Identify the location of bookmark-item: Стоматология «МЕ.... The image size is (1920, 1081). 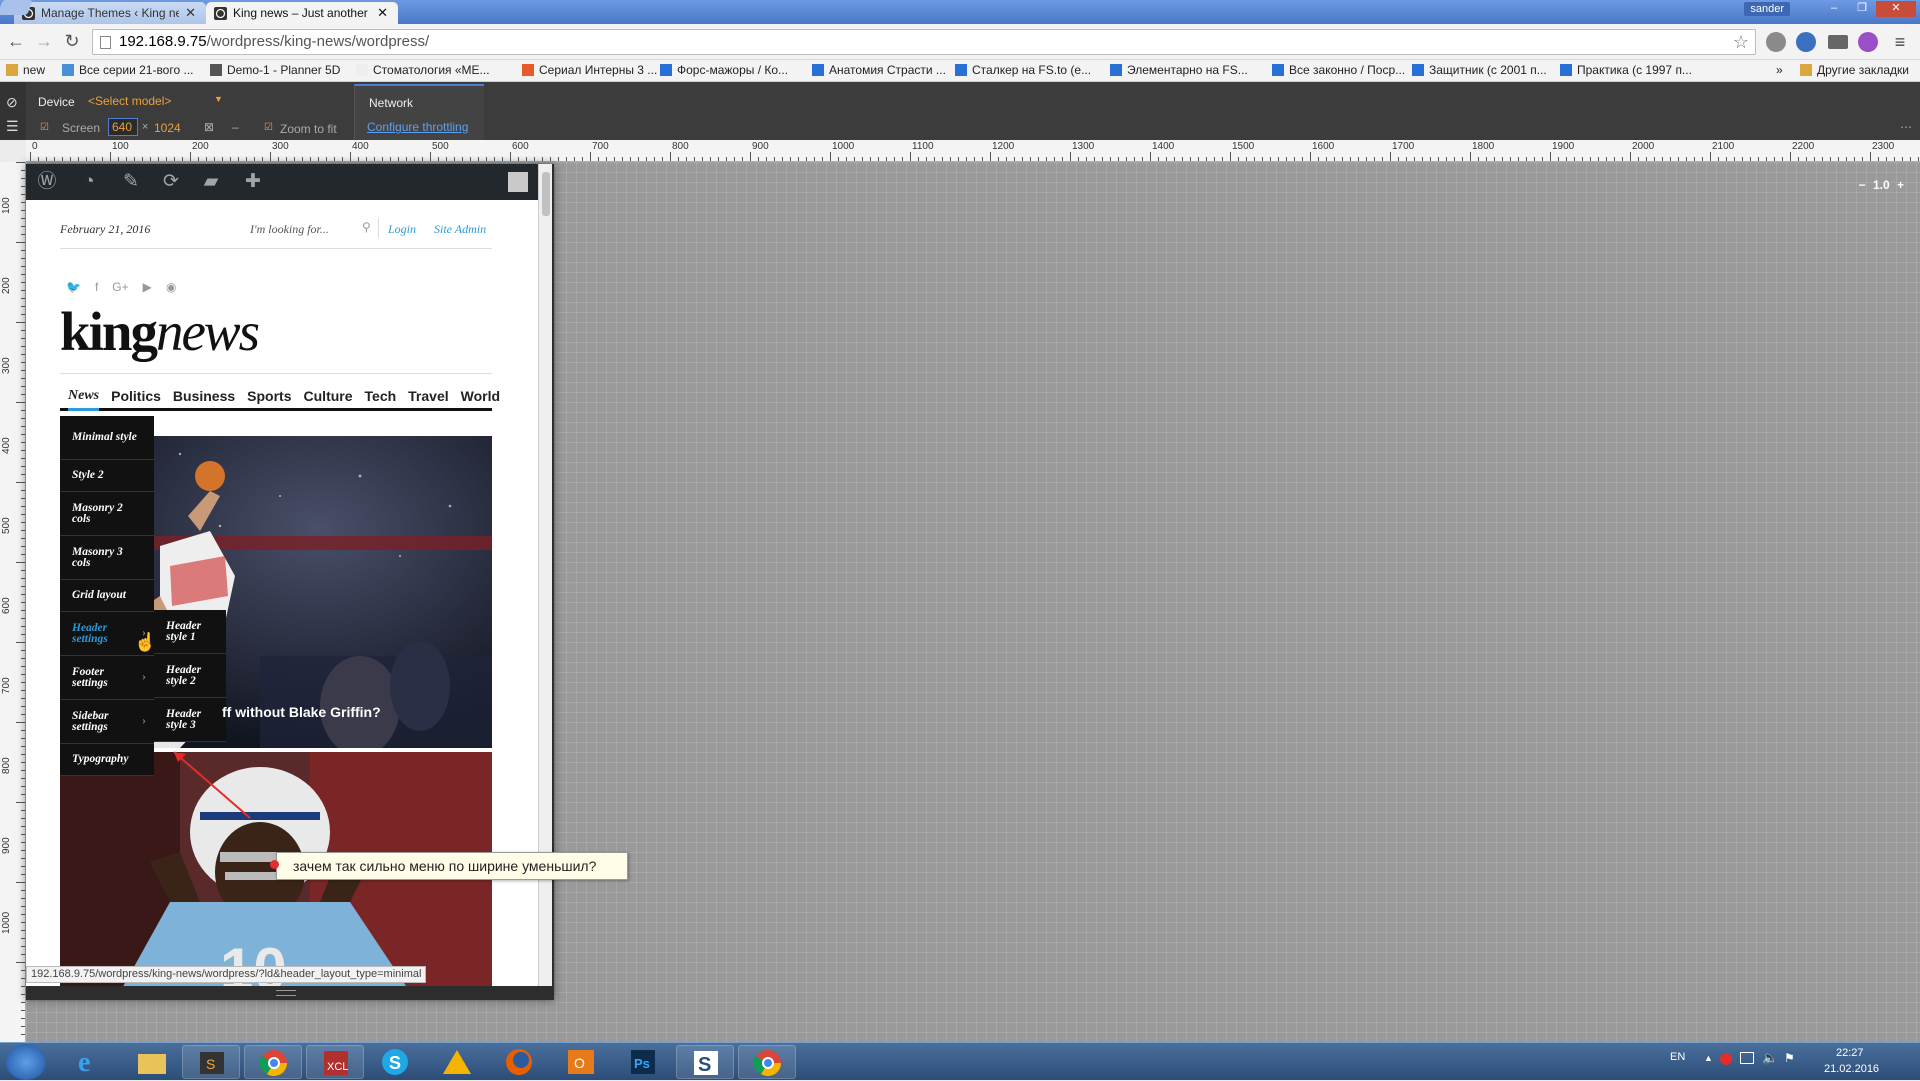
(423, 70).